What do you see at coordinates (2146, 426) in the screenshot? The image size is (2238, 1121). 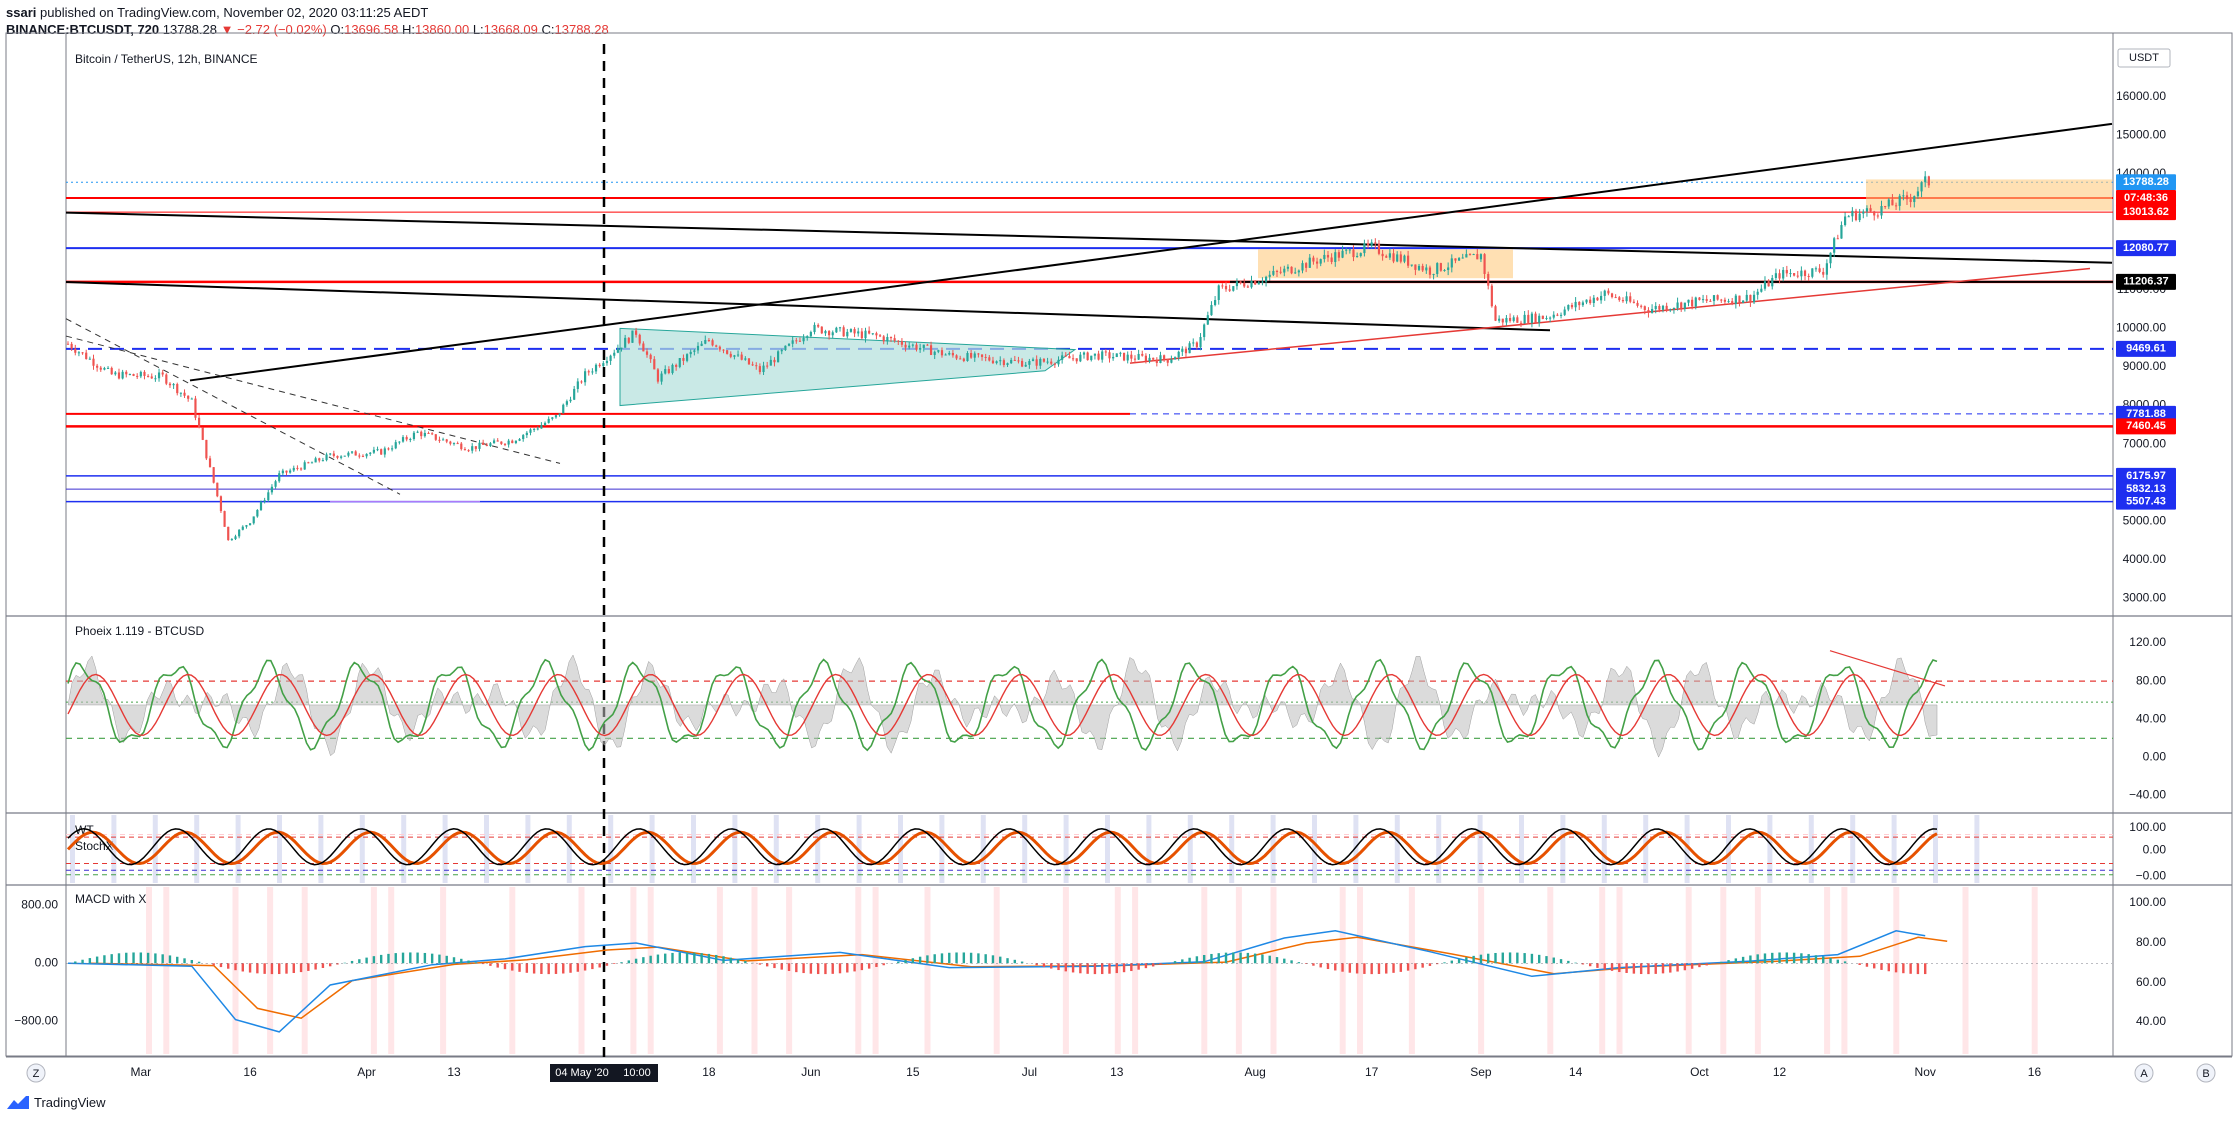 I see `price-tag: 7460.45` at bounding box center [2146, 426].